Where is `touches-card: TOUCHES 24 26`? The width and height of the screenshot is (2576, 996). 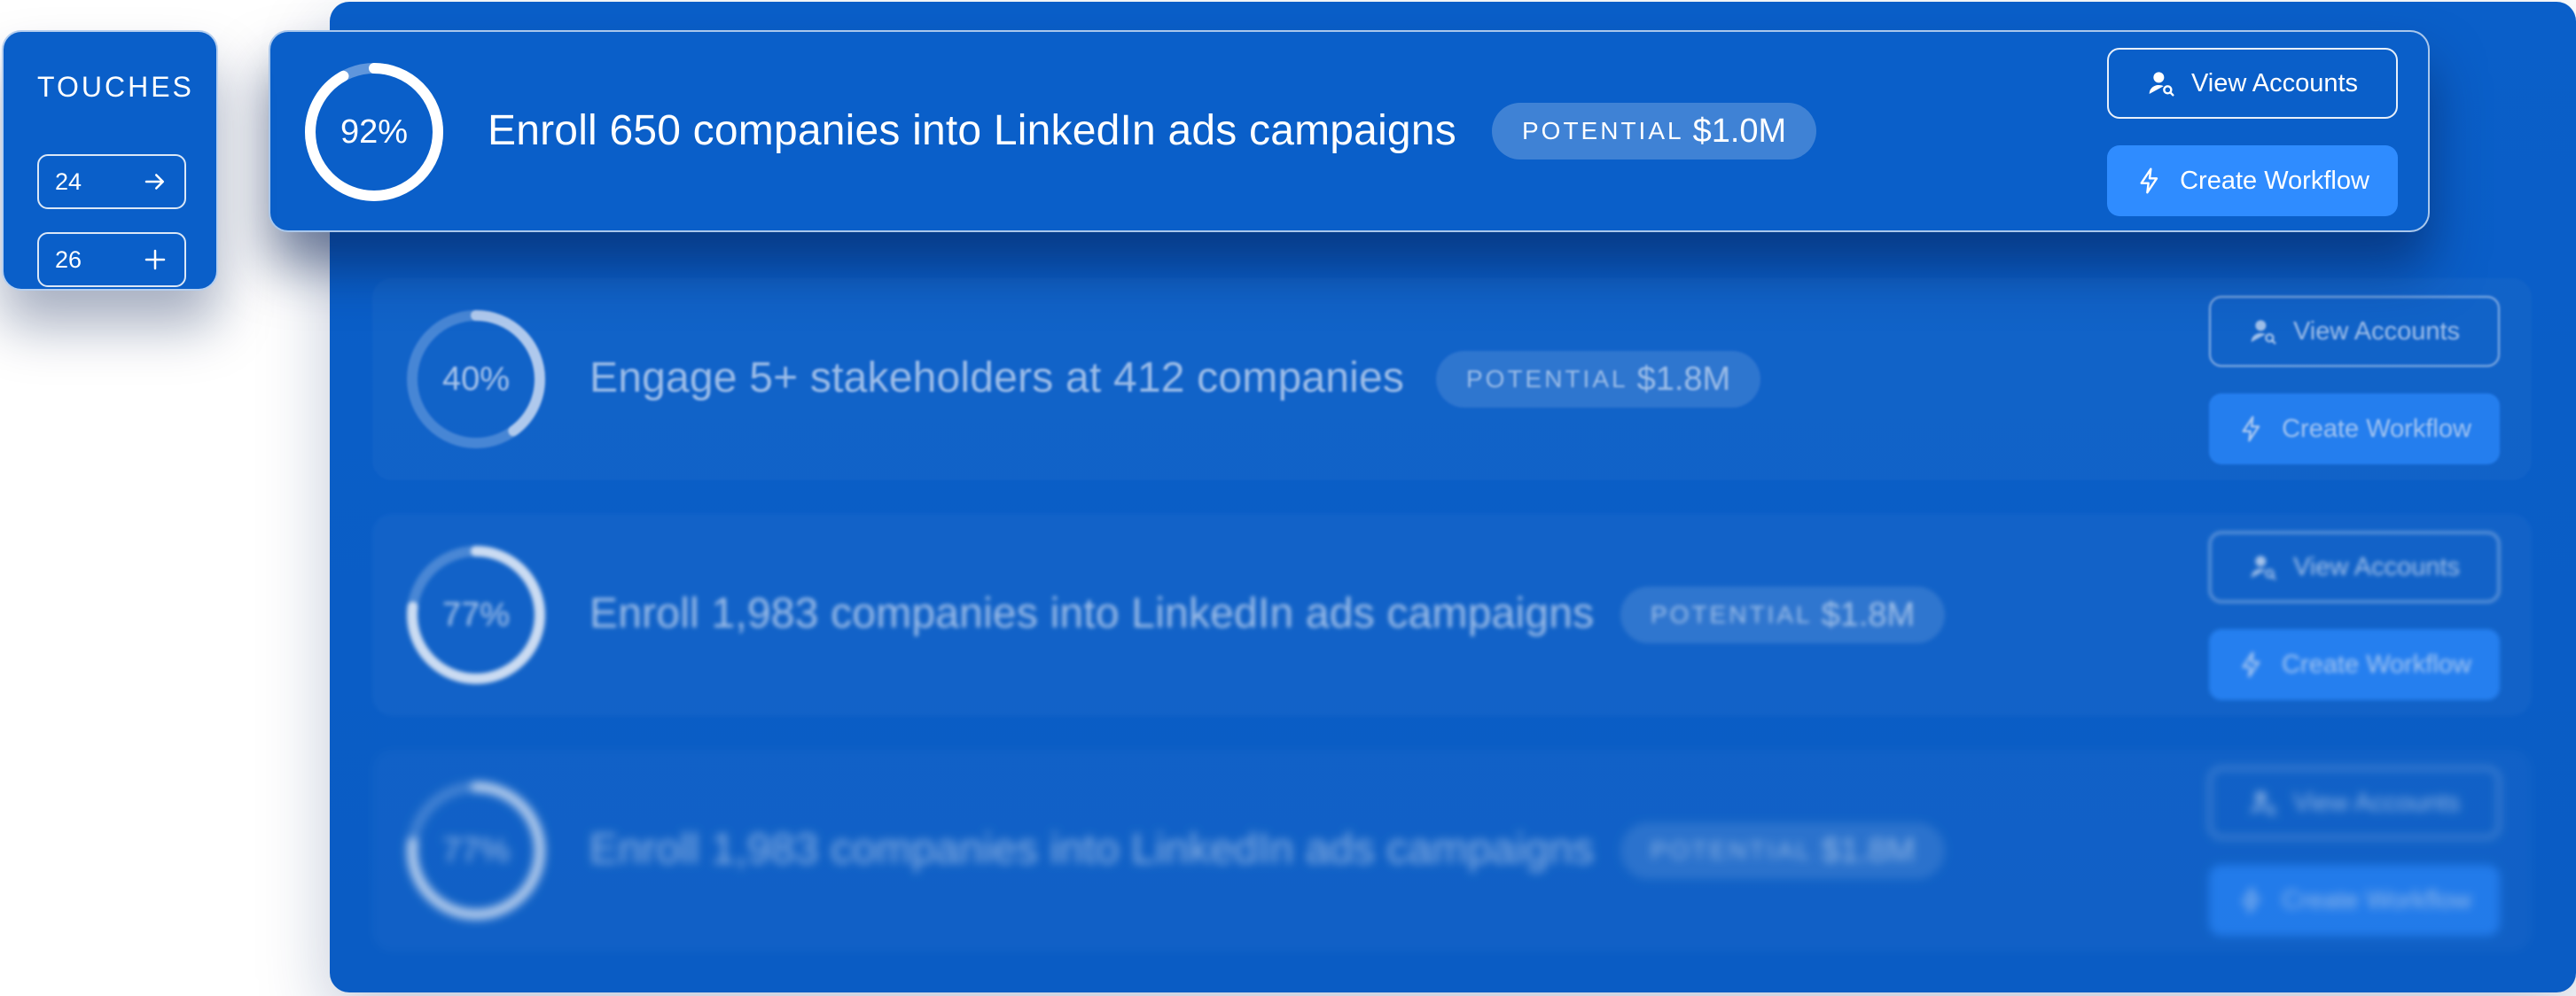
touches-card: TOUCHES 24 26 is located at coordinates (110, 160).